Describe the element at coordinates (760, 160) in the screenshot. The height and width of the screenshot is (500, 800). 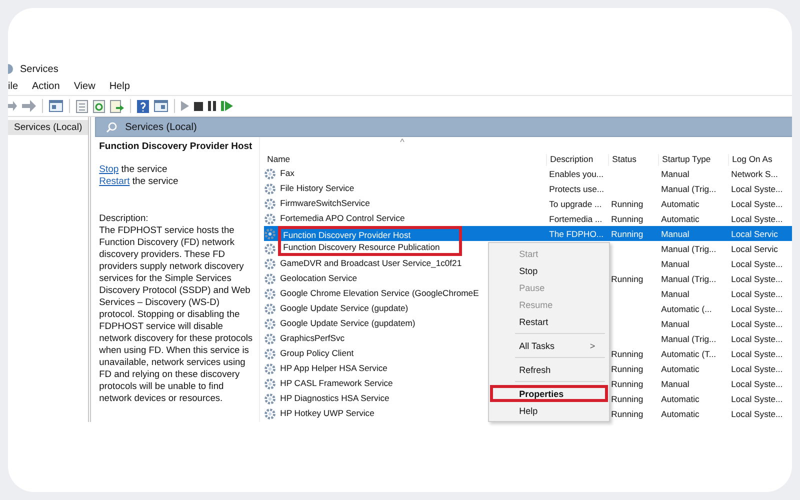
I see `column-header: Log On As` at that location.